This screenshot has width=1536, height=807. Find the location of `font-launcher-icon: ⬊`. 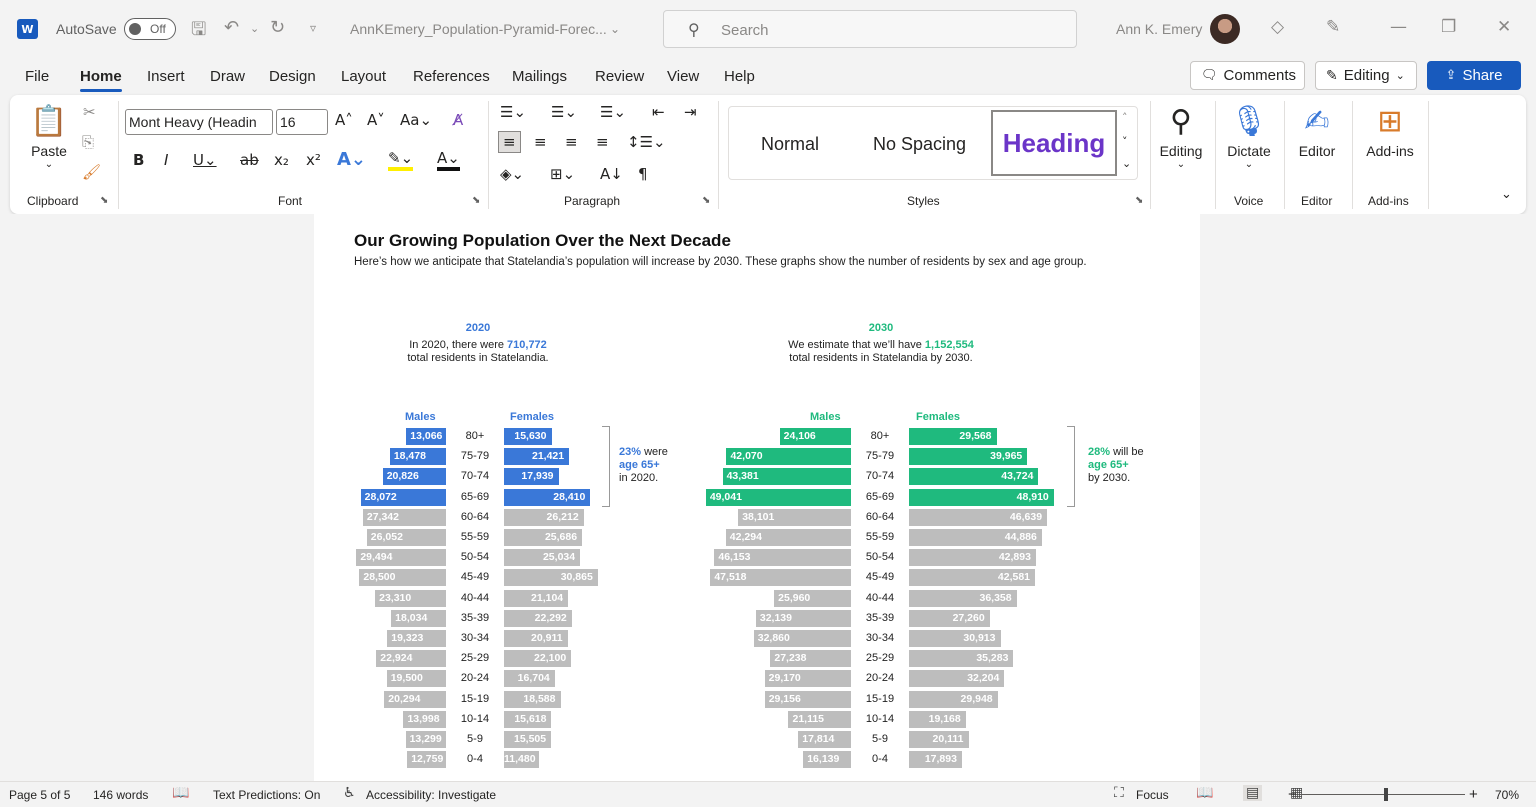

font-launcher-icon: ⬊ is located at coordinates (476, 200).